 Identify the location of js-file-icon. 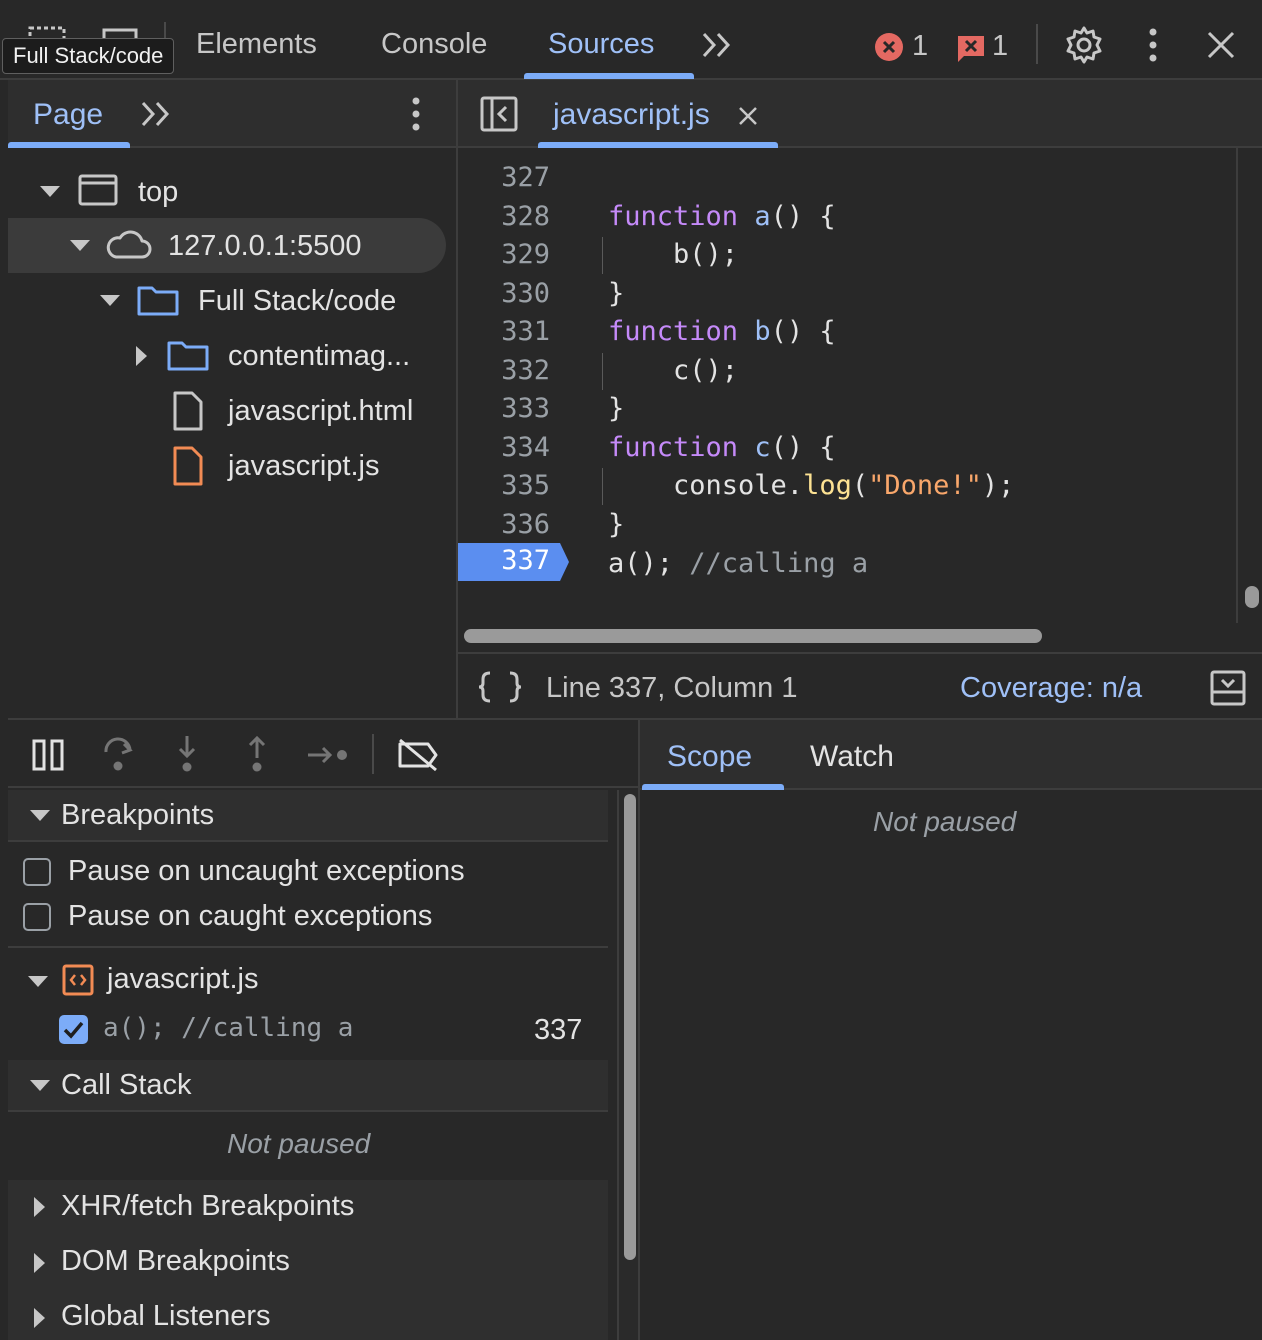
(188, 466).